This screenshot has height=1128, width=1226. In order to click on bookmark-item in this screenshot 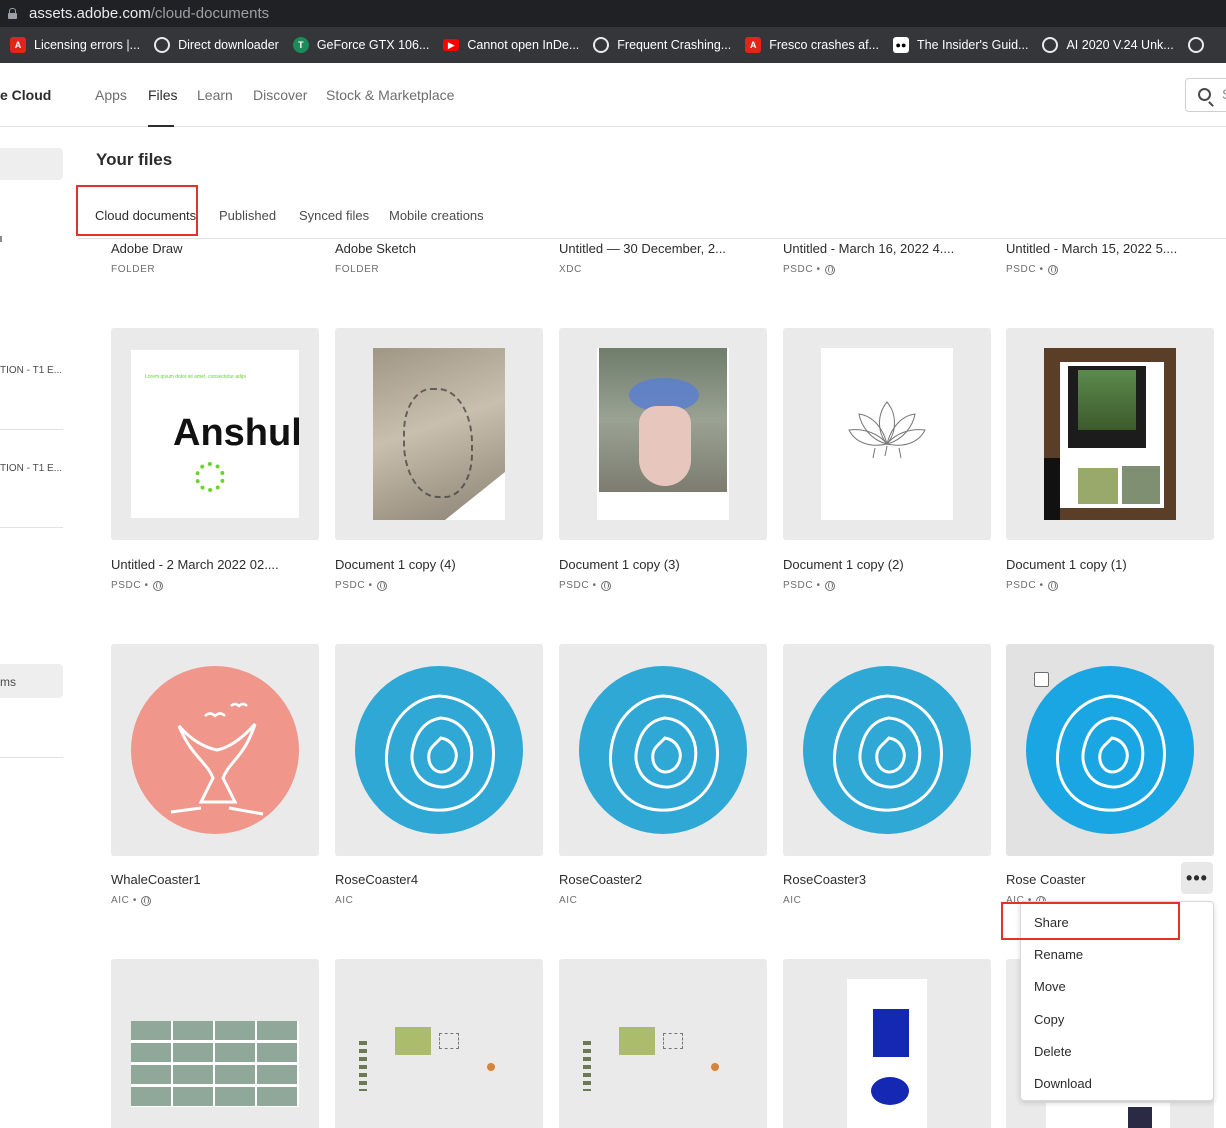, I will do `click(1199, 45)`.